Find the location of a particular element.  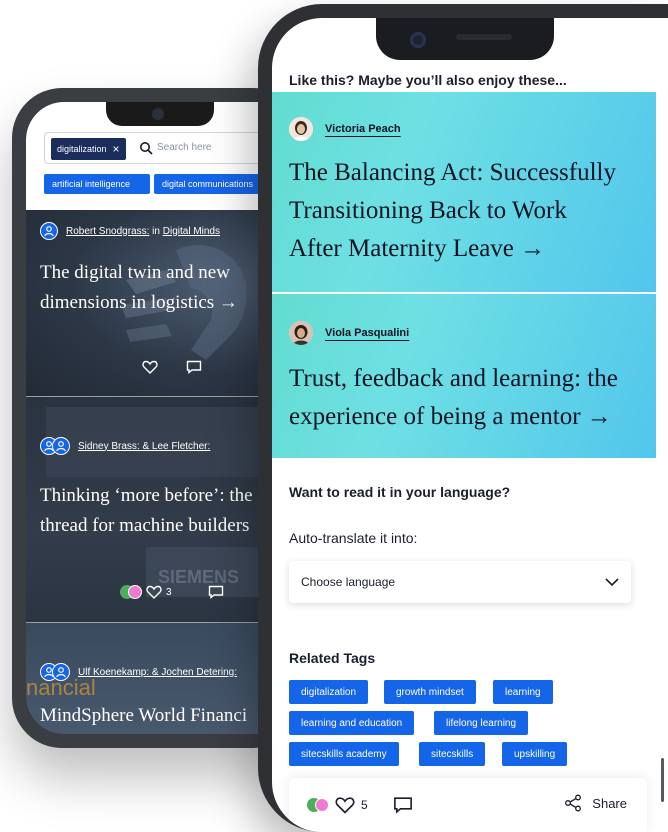

tag-artificial-intelligence: artificial intelligence is located at coordinates (97, 184).